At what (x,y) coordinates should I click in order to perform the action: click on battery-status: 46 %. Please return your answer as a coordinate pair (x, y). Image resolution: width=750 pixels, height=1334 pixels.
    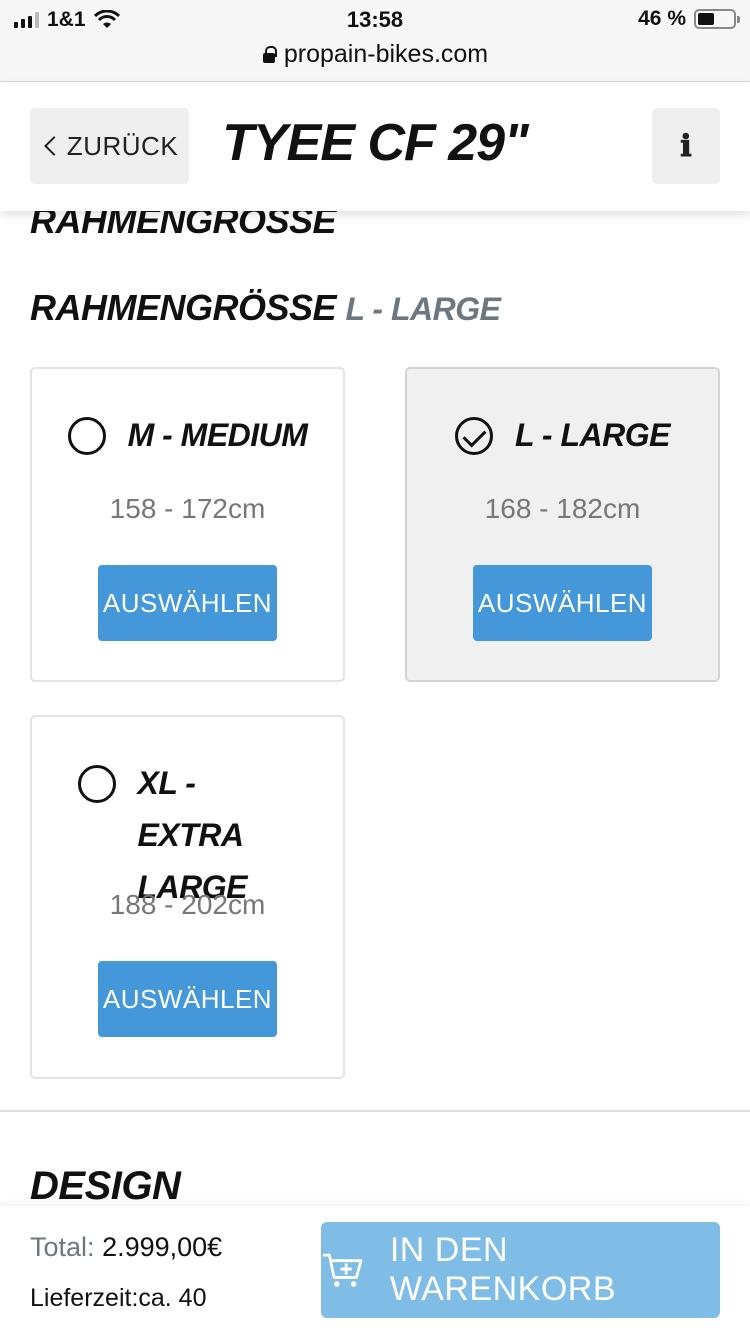
    Looking at the image, I should click on (689, 19).